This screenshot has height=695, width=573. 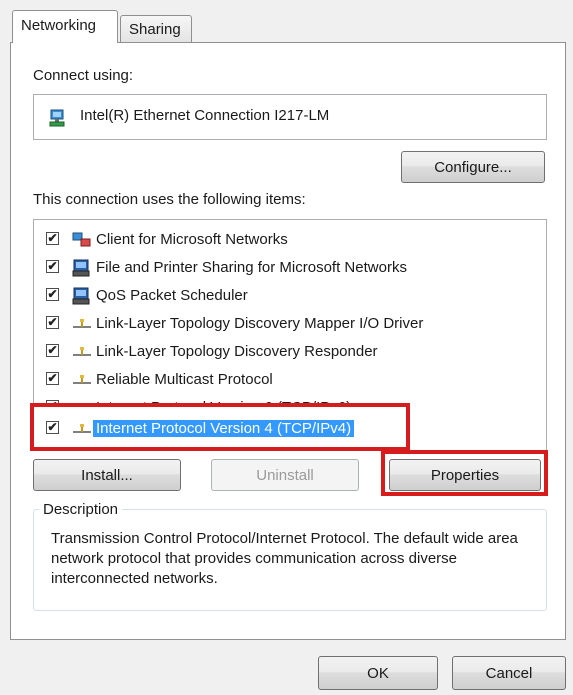 I want to click on client-network-icon, so click(x=81, y=239).